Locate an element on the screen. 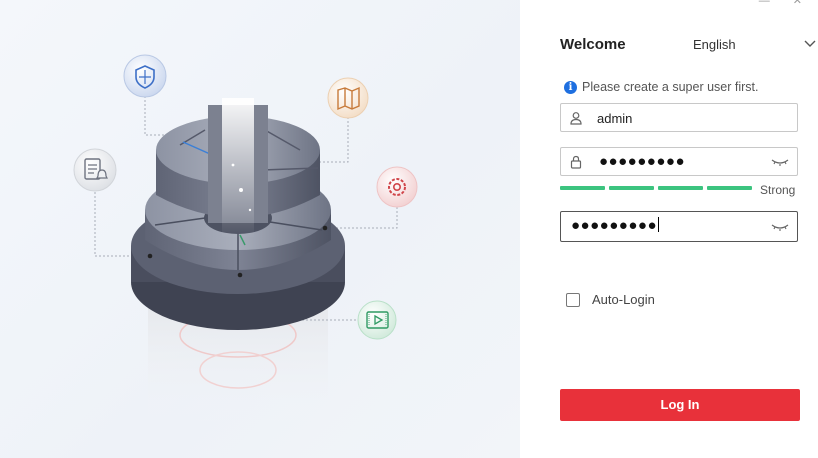 The image size is (818, 458). light-beam is located at coordinates (238, 168).